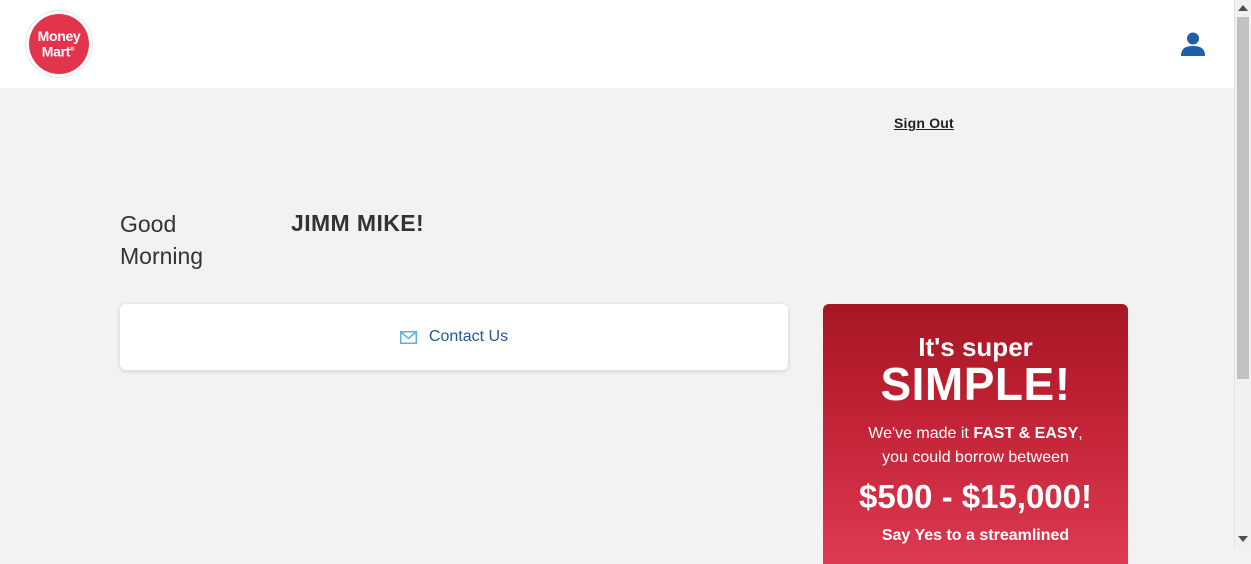 This screenshot has height=564, width=1251. Describe the element at coordinates (975, 535) in the screenshot. I see `promo-tagline: Say Yes to a streamlined` at that location.